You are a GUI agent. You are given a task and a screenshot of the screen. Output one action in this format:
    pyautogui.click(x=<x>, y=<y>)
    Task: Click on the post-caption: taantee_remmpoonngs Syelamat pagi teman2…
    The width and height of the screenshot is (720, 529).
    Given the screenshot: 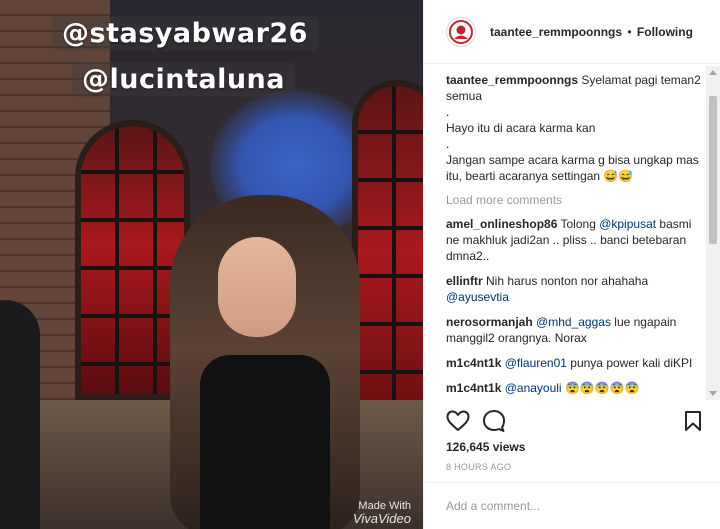 What is the action you would take?
    pyautogui.click(x=577, y=128)
    